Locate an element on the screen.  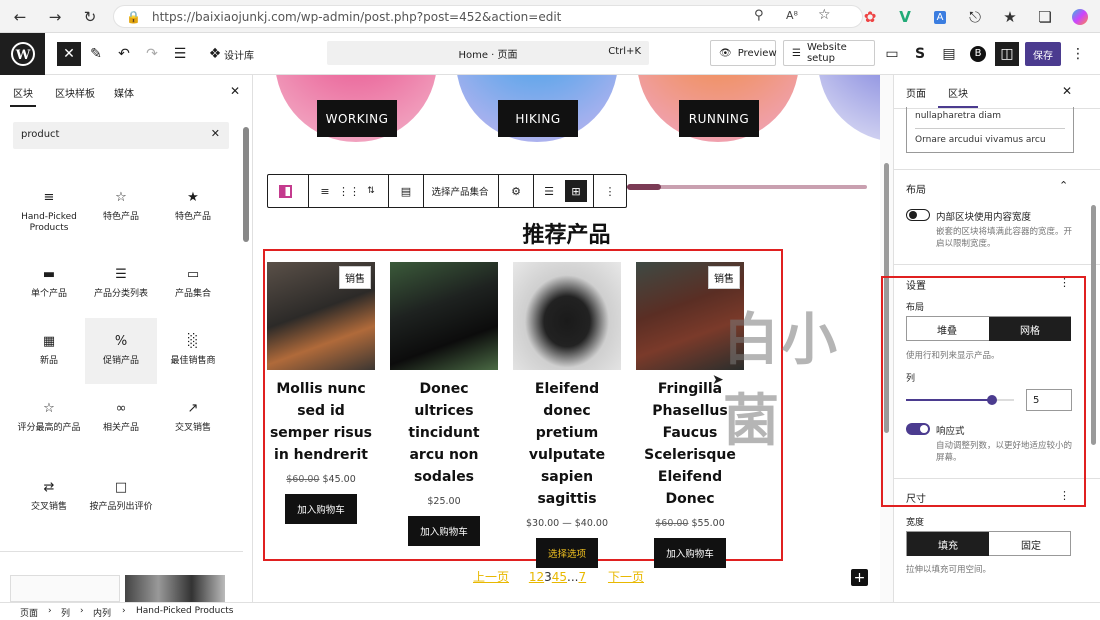
spectra-icon: S is located at coordinates (920, 54).